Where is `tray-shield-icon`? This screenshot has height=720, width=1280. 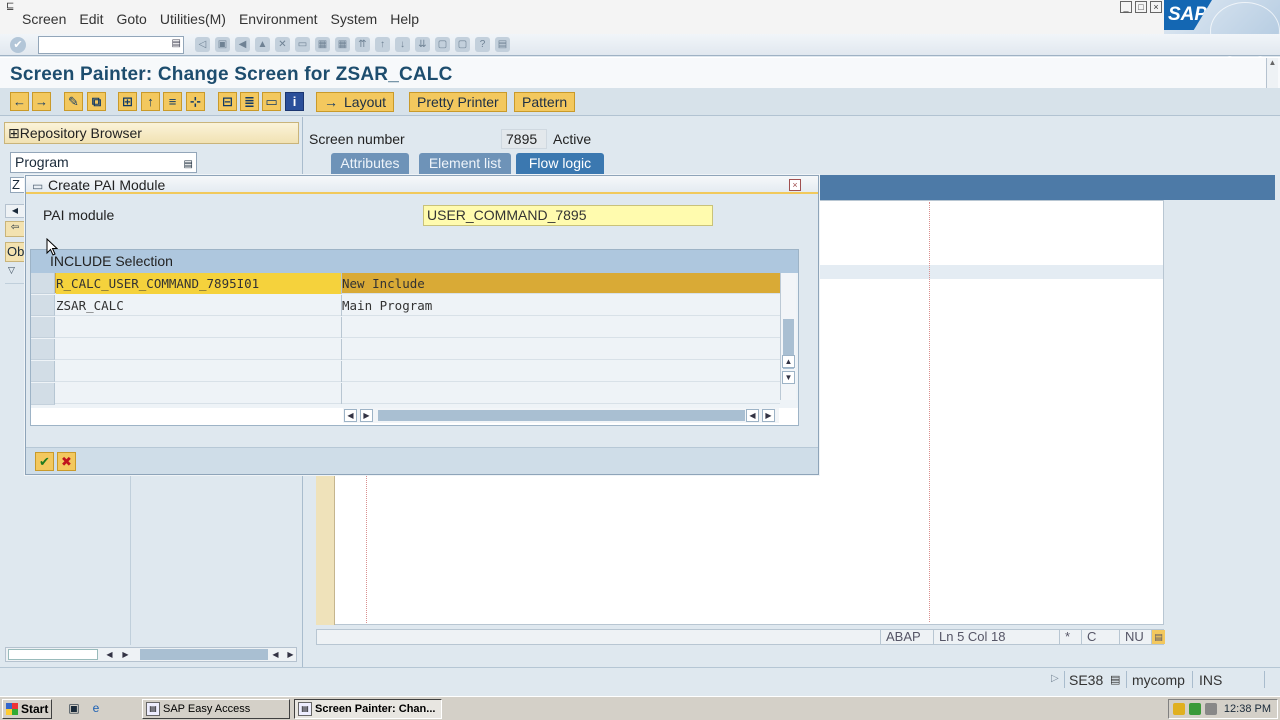 tray-shield-icon is located at coordinates (1179, 709).